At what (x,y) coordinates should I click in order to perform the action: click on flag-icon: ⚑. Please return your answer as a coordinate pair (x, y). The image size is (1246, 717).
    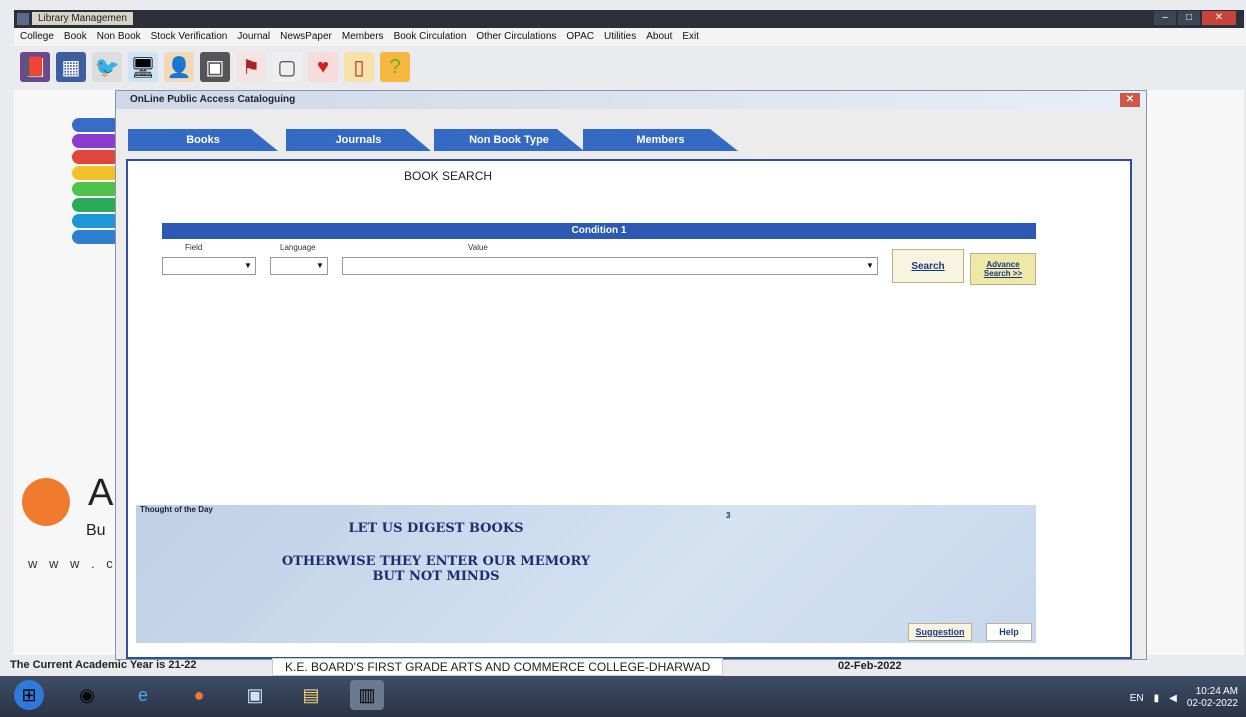
    Looking at the image, I should click on (251, 67).